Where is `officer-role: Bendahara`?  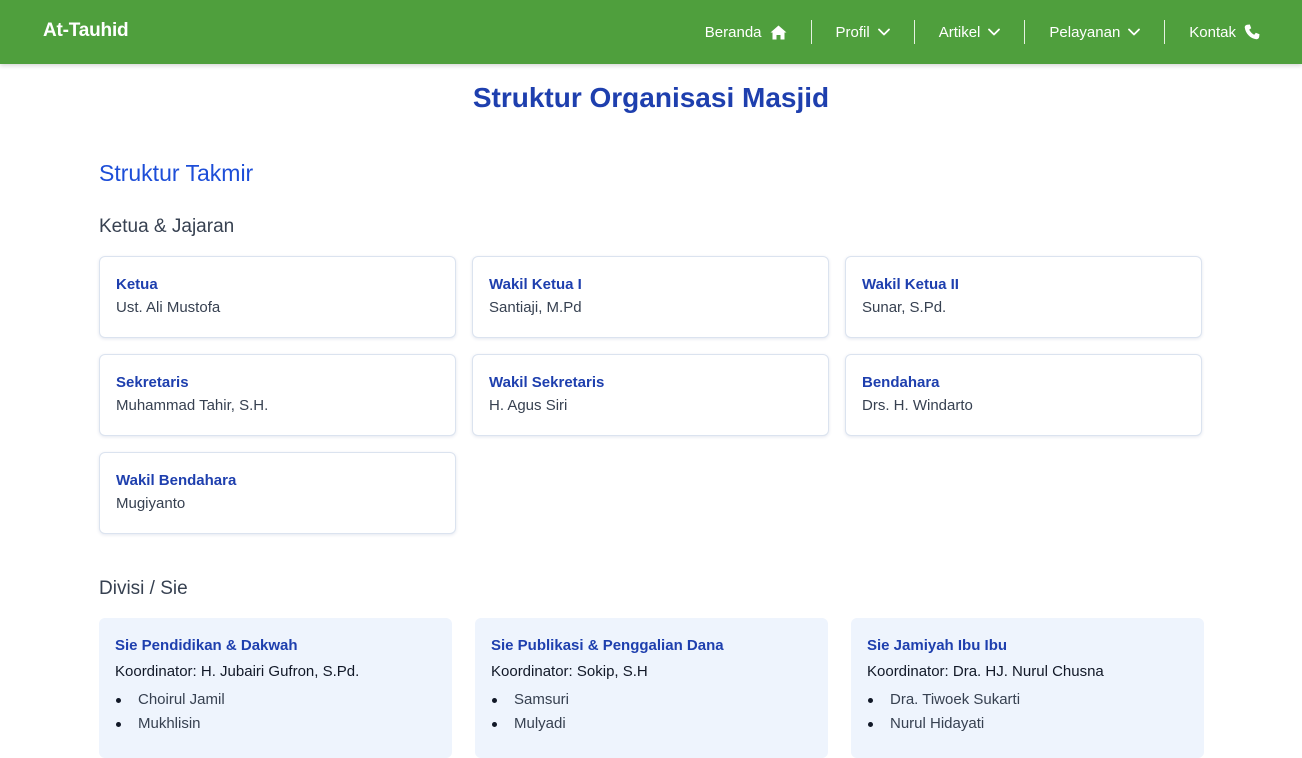 officer-role: Bendahara is located at coordinates (901, 382).